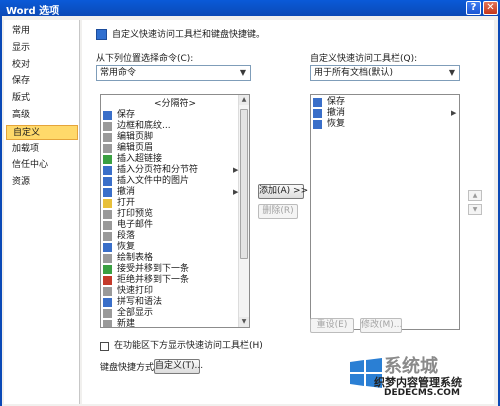 The width and height of the screenshot is (500, 406). Describe the element at coordinates (129, 368) in the screenshot. I see `keyboard-shortcut-label: 键盘快捷方式:` at that location.